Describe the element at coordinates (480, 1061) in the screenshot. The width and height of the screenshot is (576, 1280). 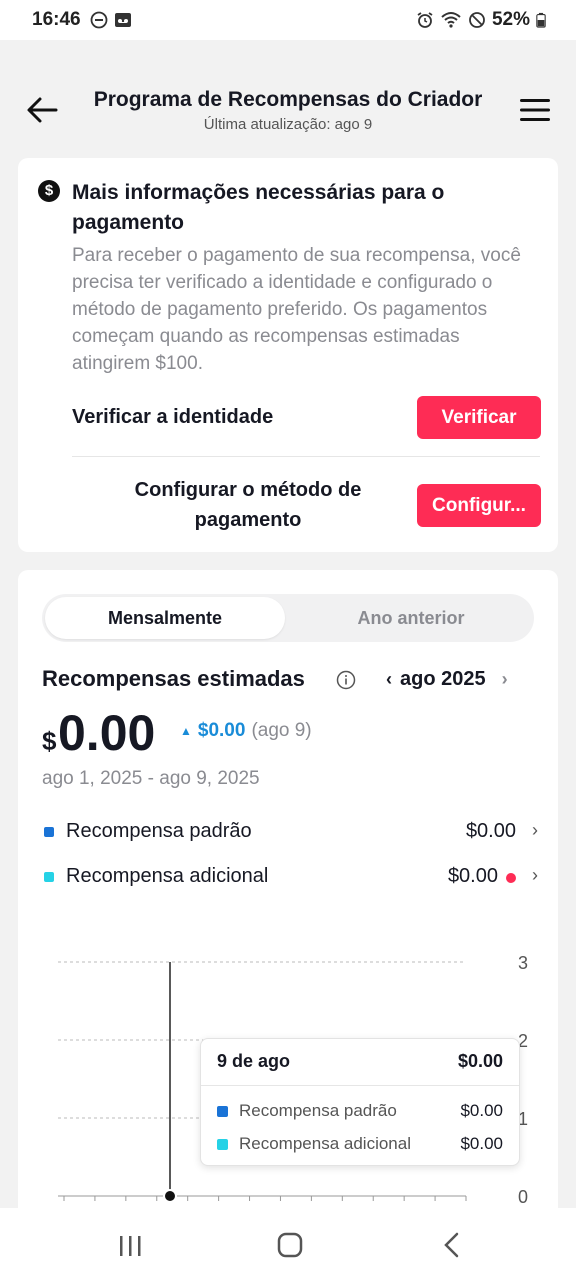
I see `tooltip-total: $0.00` at that location.